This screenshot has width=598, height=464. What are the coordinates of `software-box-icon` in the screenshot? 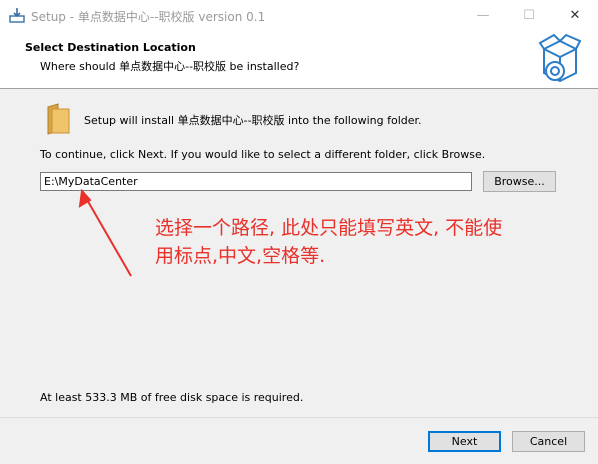 It's located at (560, 58).